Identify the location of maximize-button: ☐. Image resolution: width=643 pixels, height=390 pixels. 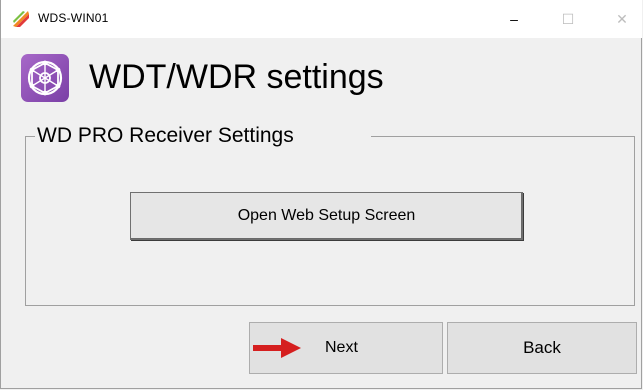
(568, 19).